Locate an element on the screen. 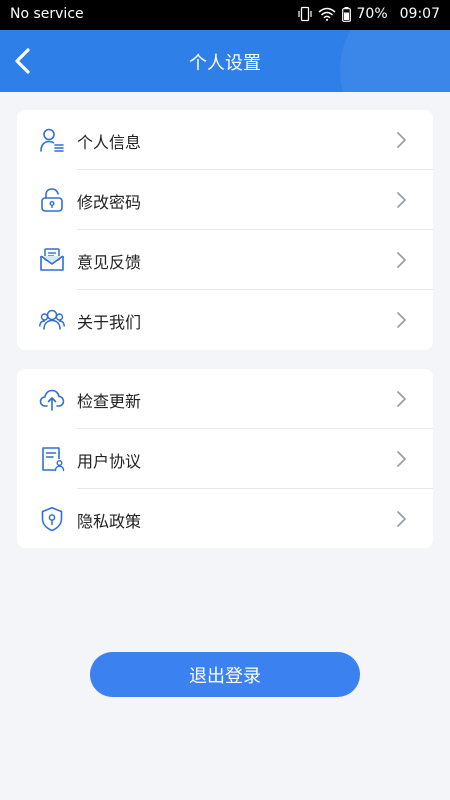  cloud-upload-icon is located at coordinates (52, 400).